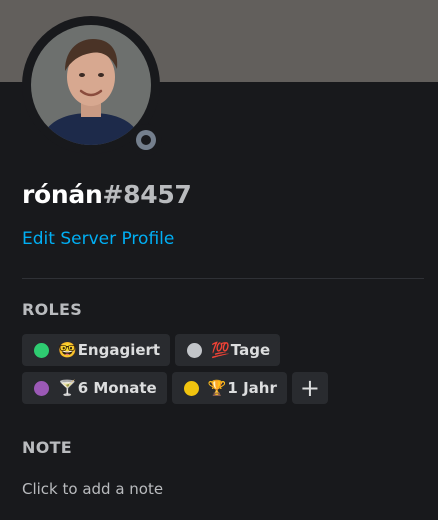 The width and height of the screenshot is (438, 520). I want to click on avatar, so click(91, 85).